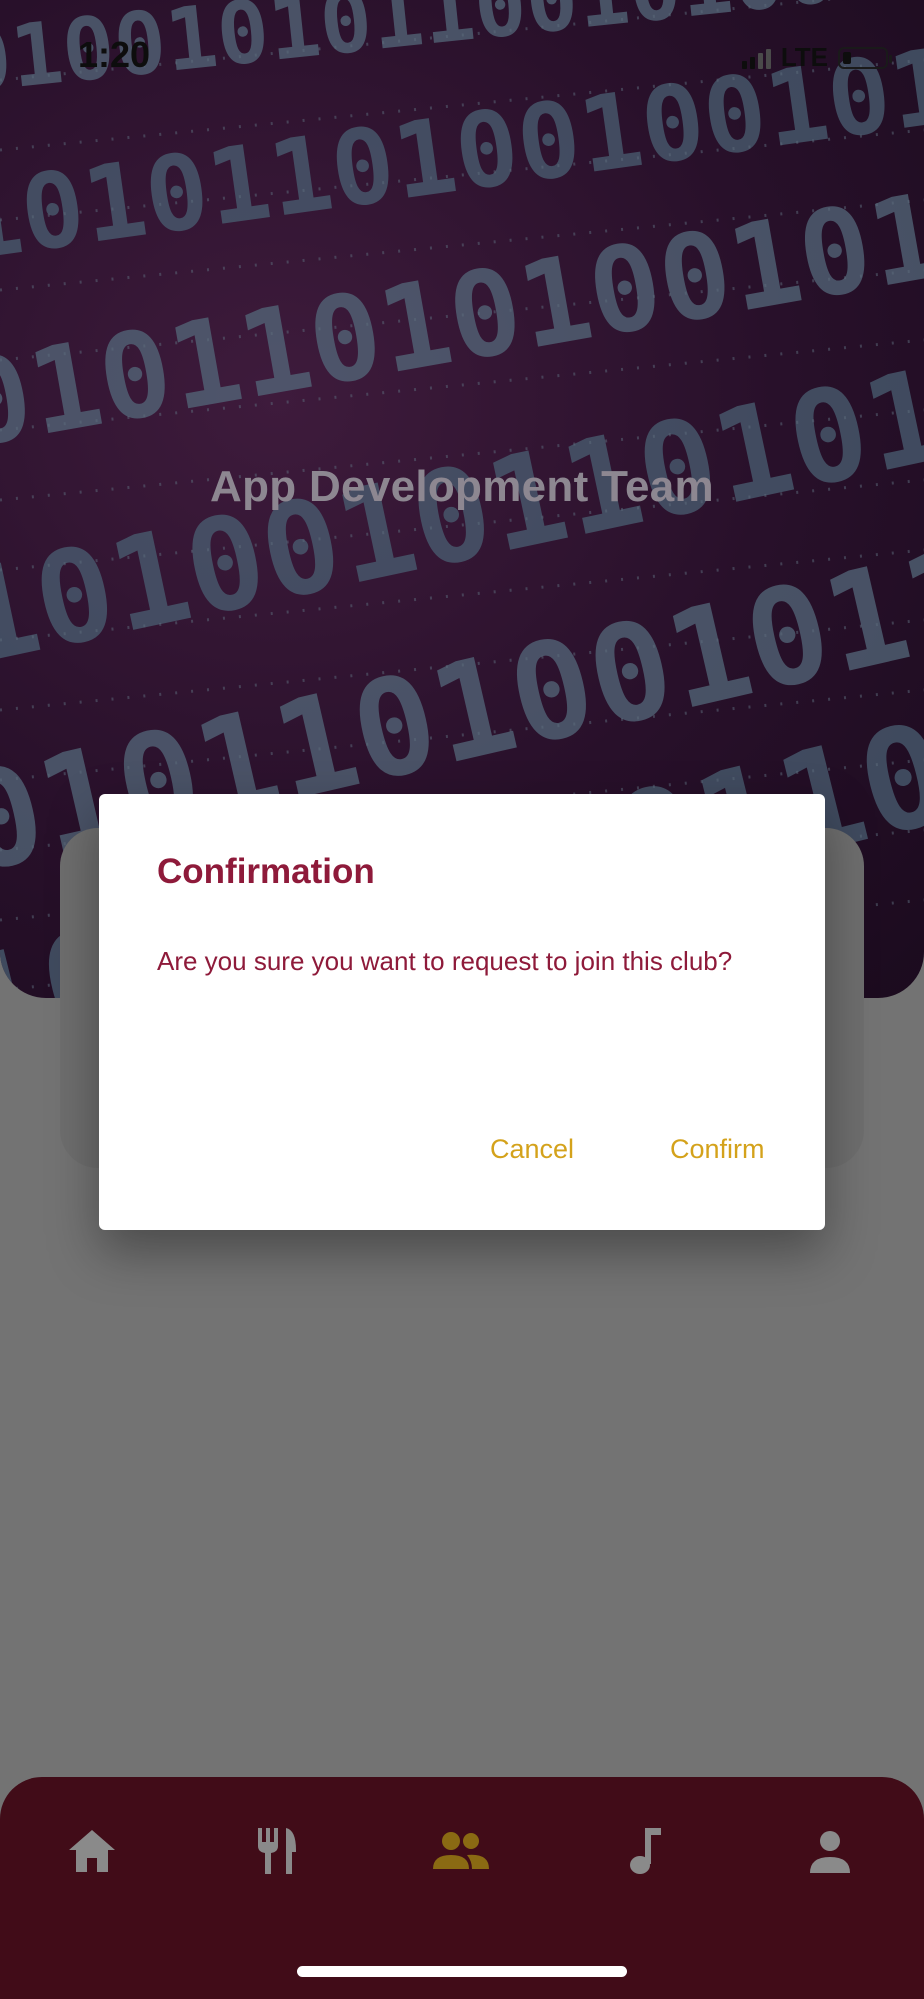 This screenshot has width=924, height=1999. I want to click on nav-profile, so click(830, 1851).